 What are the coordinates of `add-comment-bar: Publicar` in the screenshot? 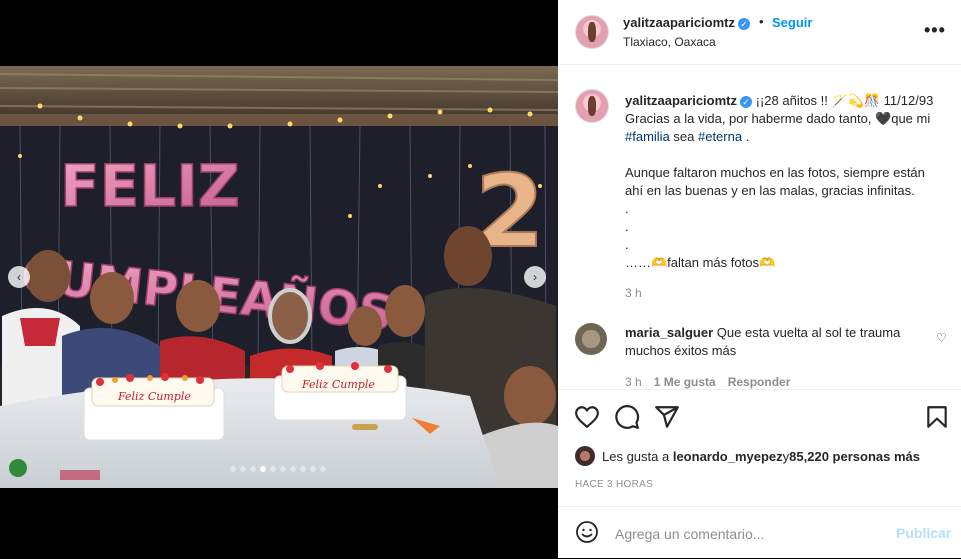 It's located at (759, 532).